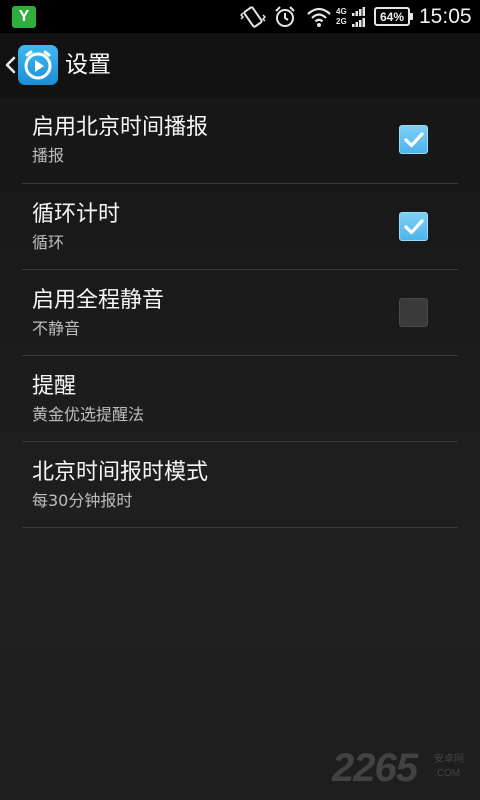 The height and width of the screenshot is (800, 480). What do you see at coordinates (341, 21) in the screenshot?
I see `network-type-bottom: 2G` at bounding box center [341, 21].